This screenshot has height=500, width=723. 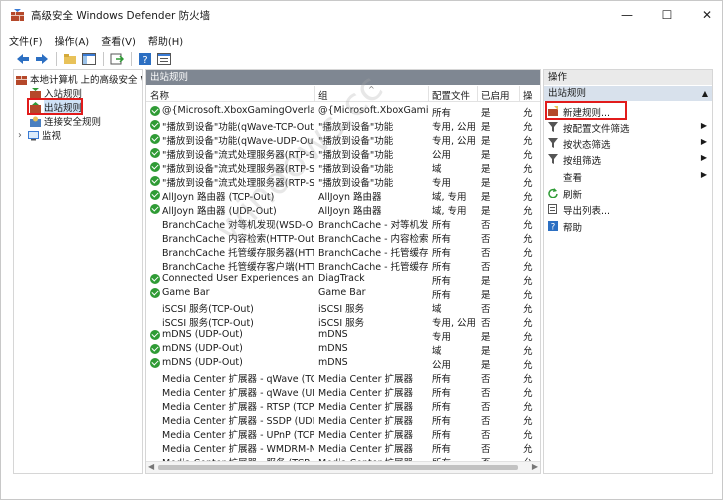 What do you see at coordinates (486, 225) in the screenshot?
I see `rule-enabled-cell: 否` at bounding box center [486, 225].